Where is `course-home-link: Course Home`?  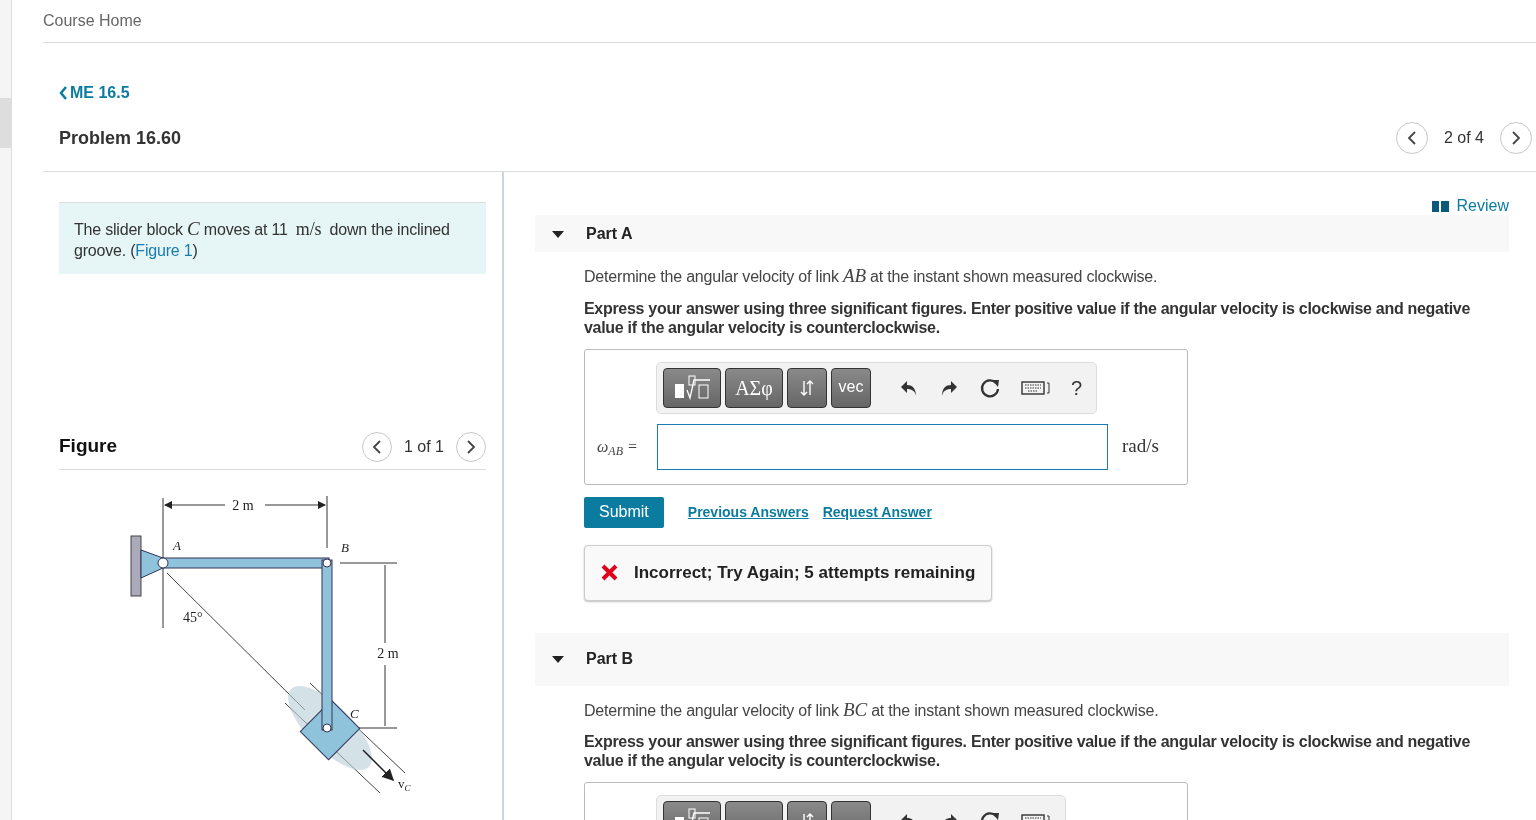
course-home-link: Course Home is located at coordinates (92, 21).